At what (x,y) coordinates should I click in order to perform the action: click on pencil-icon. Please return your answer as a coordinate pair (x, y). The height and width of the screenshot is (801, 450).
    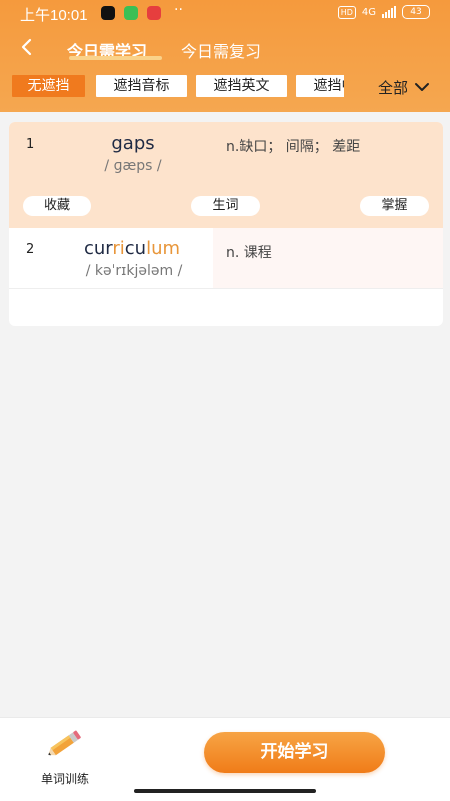
    Looking at the image, I should click on (64, 743).